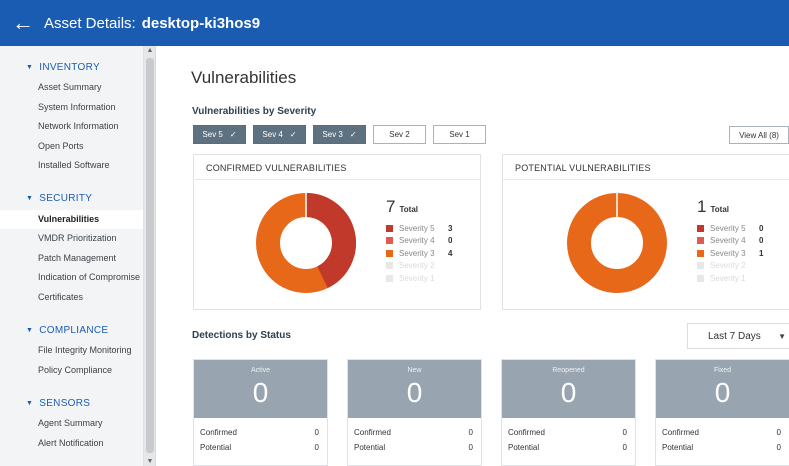  What do you see at coordinates (71, 298) in the screenshot?
I see `sidebar-item-certificates: Certificates` at bounding box center [71, 298].